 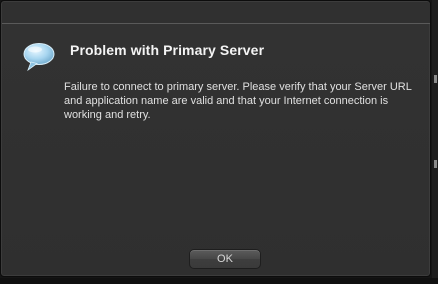 What do you see at coordinates (225, 259) in the screenshot?
I see `ok-button: OK` at bounding box center [225, 259].